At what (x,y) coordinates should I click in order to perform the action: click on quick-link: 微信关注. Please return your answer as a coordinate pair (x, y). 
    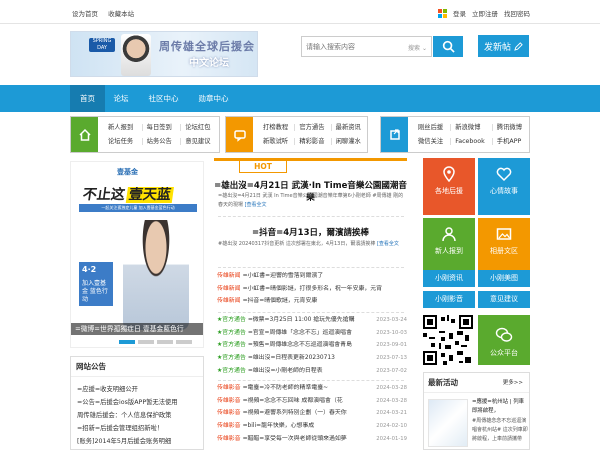
    Looking at the image, I should click on (433, 141).